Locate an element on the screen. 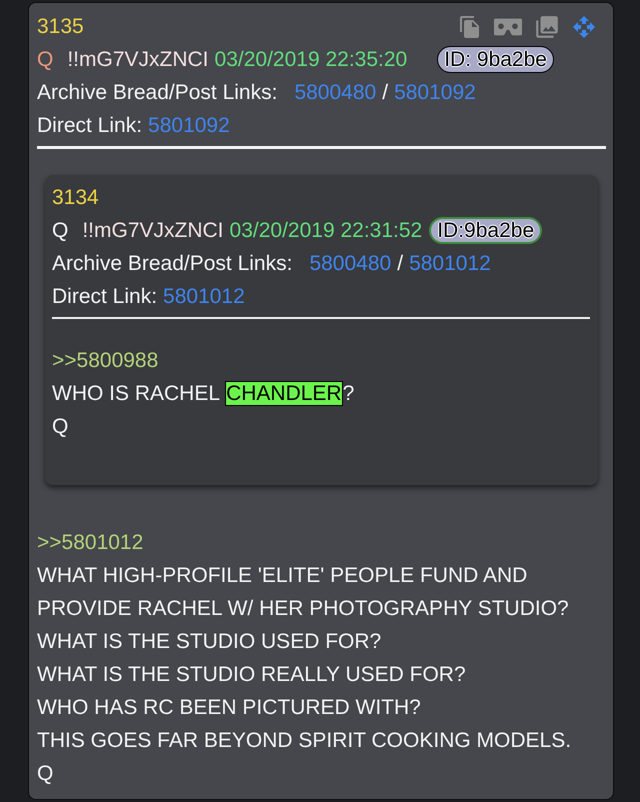 Image resolution: width=640 pixels, height=802 pixels. copy-icon is located at coordinates (470, 26).